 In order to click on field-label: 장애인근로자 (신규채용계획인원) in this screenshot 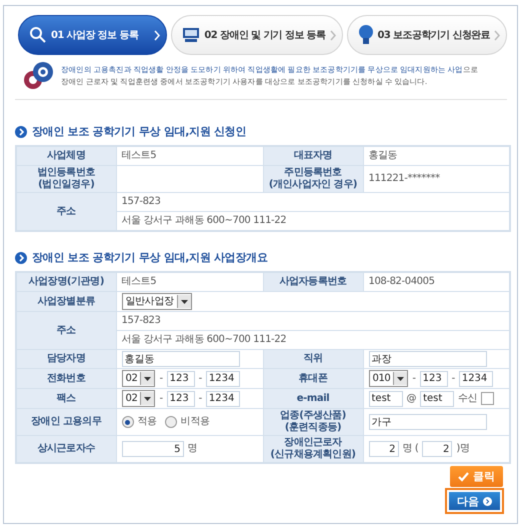, I will do `click(313, 449)`.